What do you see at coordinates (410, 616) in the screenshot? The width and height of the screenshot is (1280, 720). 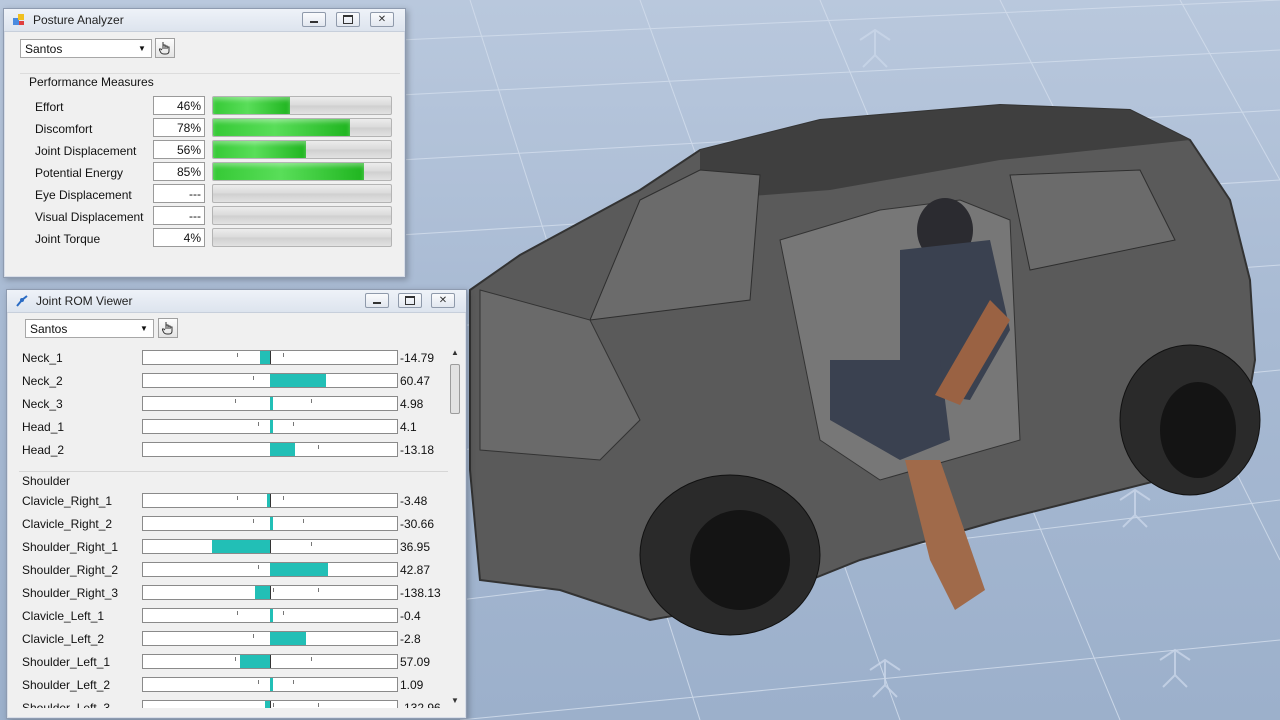 I see `joint-angle-value: -0.4` at bounding box center [410, 616].